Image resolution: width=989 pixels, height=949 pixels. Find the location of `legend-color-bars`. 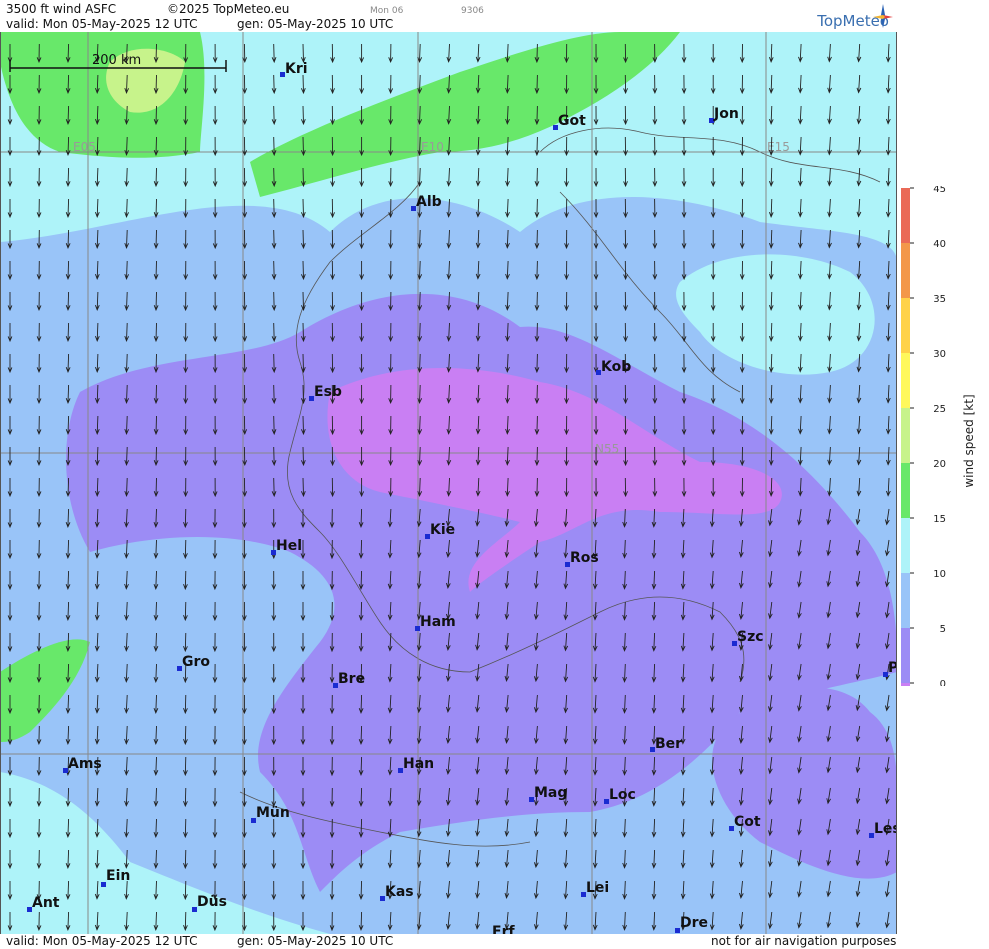

legend-color-bars is located at coordinates (905, 437).